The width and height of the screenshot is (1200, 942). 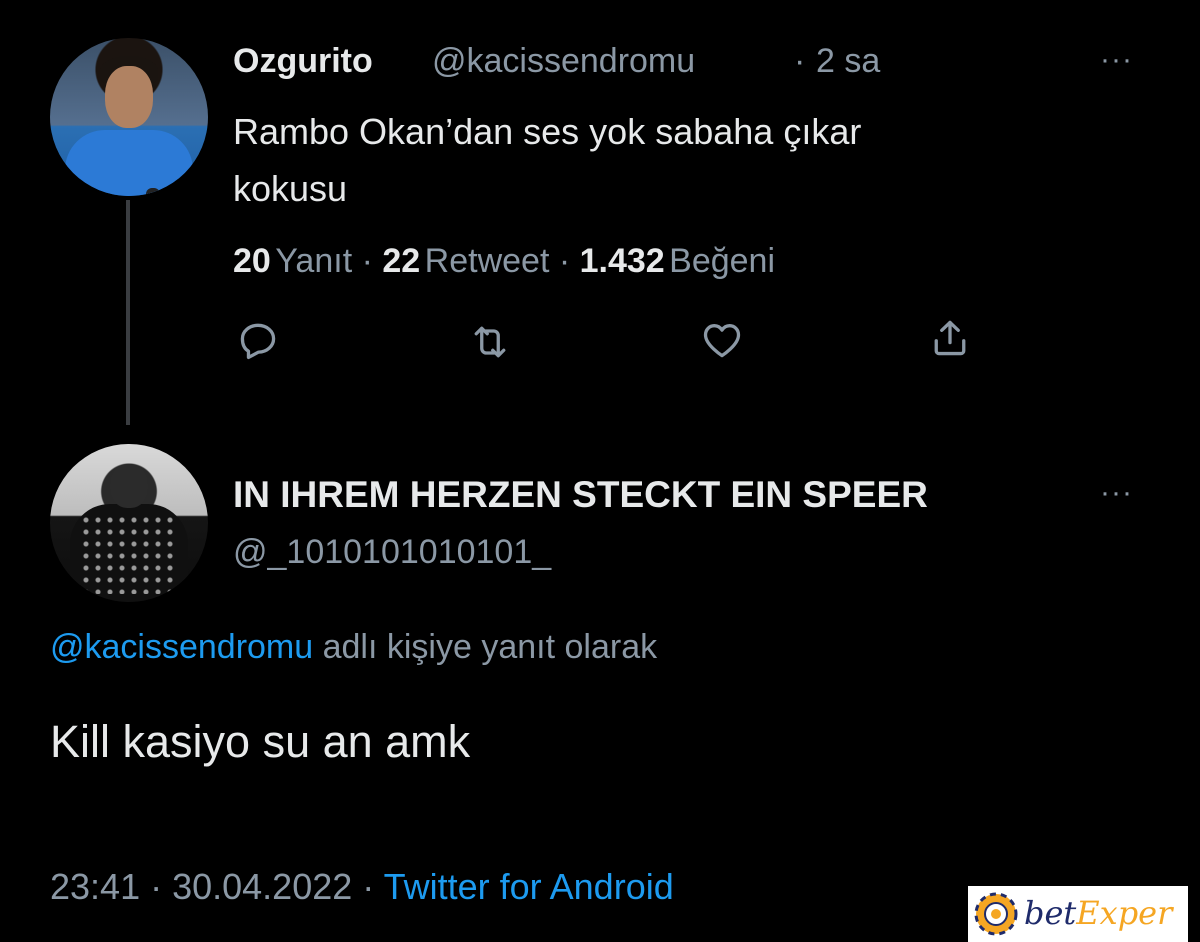 I want to click on watermark-text-prefix: bet, so click(x=1050, y=913).